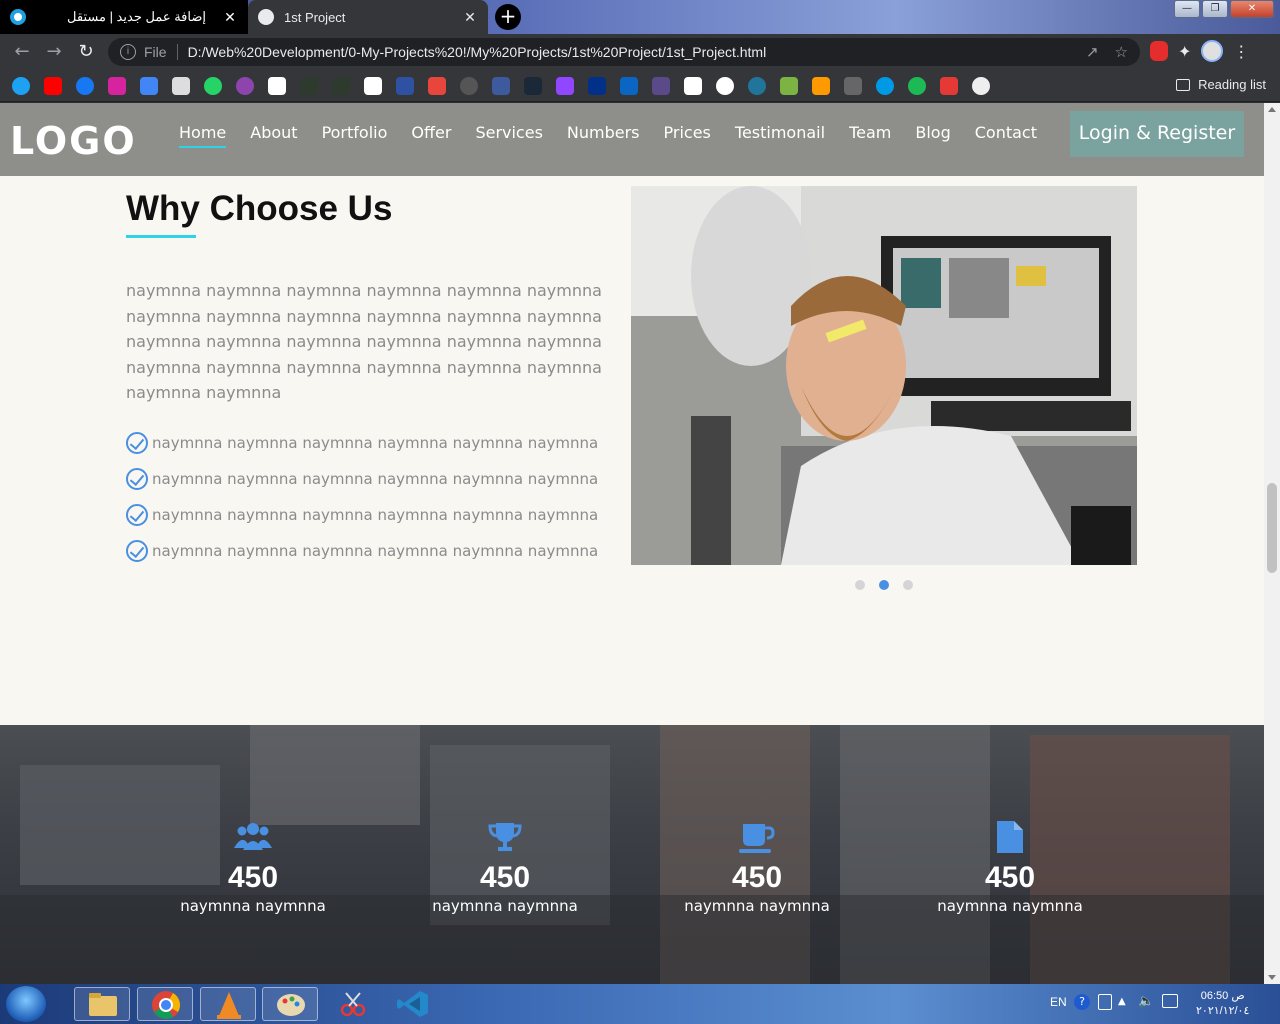 The height and width of the screenshot is (1024, 1280). Describe the element at coordinates (213, 86) in the screenshot. I see `whatsapp-icon` at that location.